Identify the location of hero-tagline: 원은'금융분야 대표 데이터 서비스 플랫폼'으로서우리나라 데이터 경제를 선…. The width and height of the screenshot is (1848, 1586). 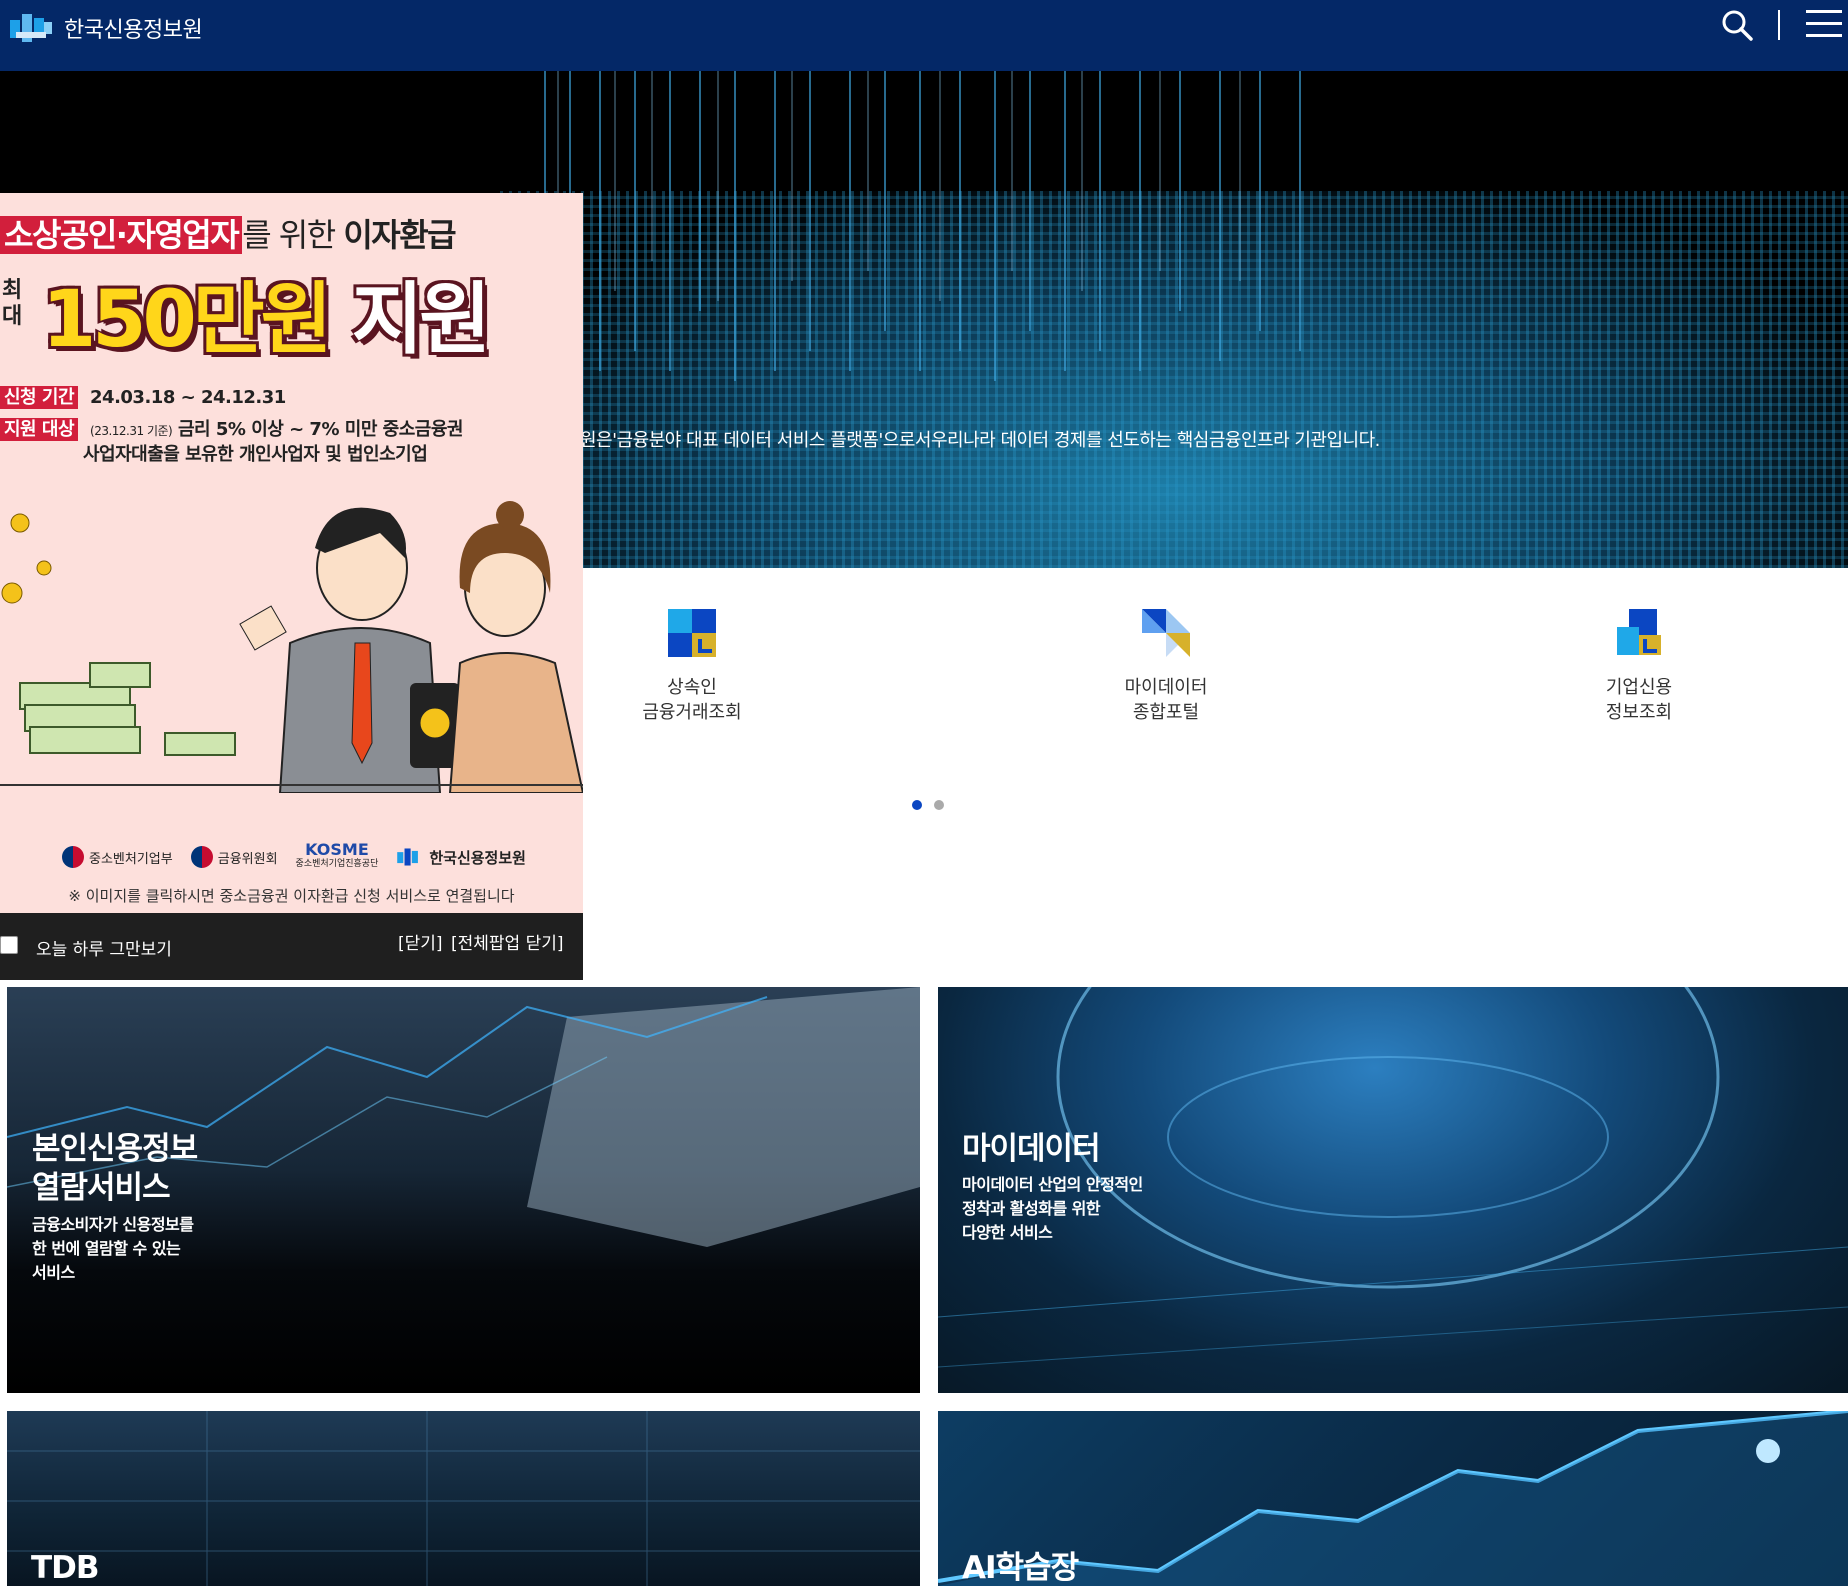
(980, 440).